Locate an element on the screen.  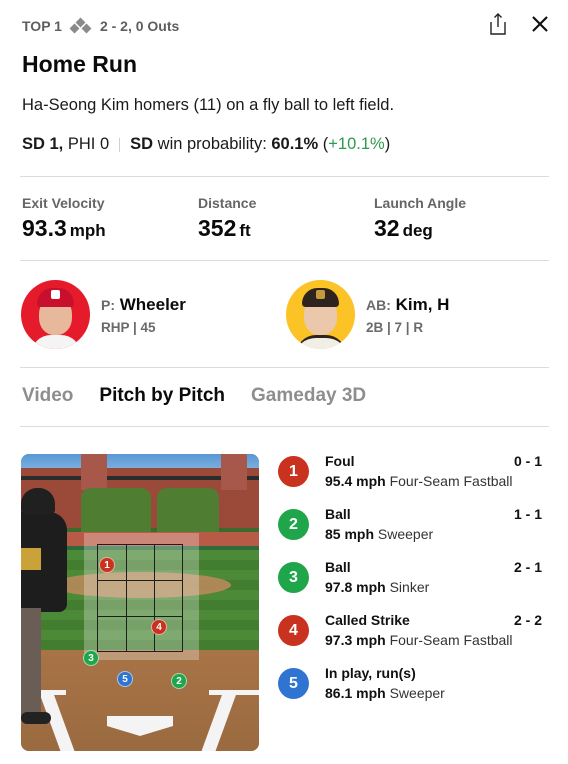
stat-number: 93.3 is located at coordinates (44, 228).